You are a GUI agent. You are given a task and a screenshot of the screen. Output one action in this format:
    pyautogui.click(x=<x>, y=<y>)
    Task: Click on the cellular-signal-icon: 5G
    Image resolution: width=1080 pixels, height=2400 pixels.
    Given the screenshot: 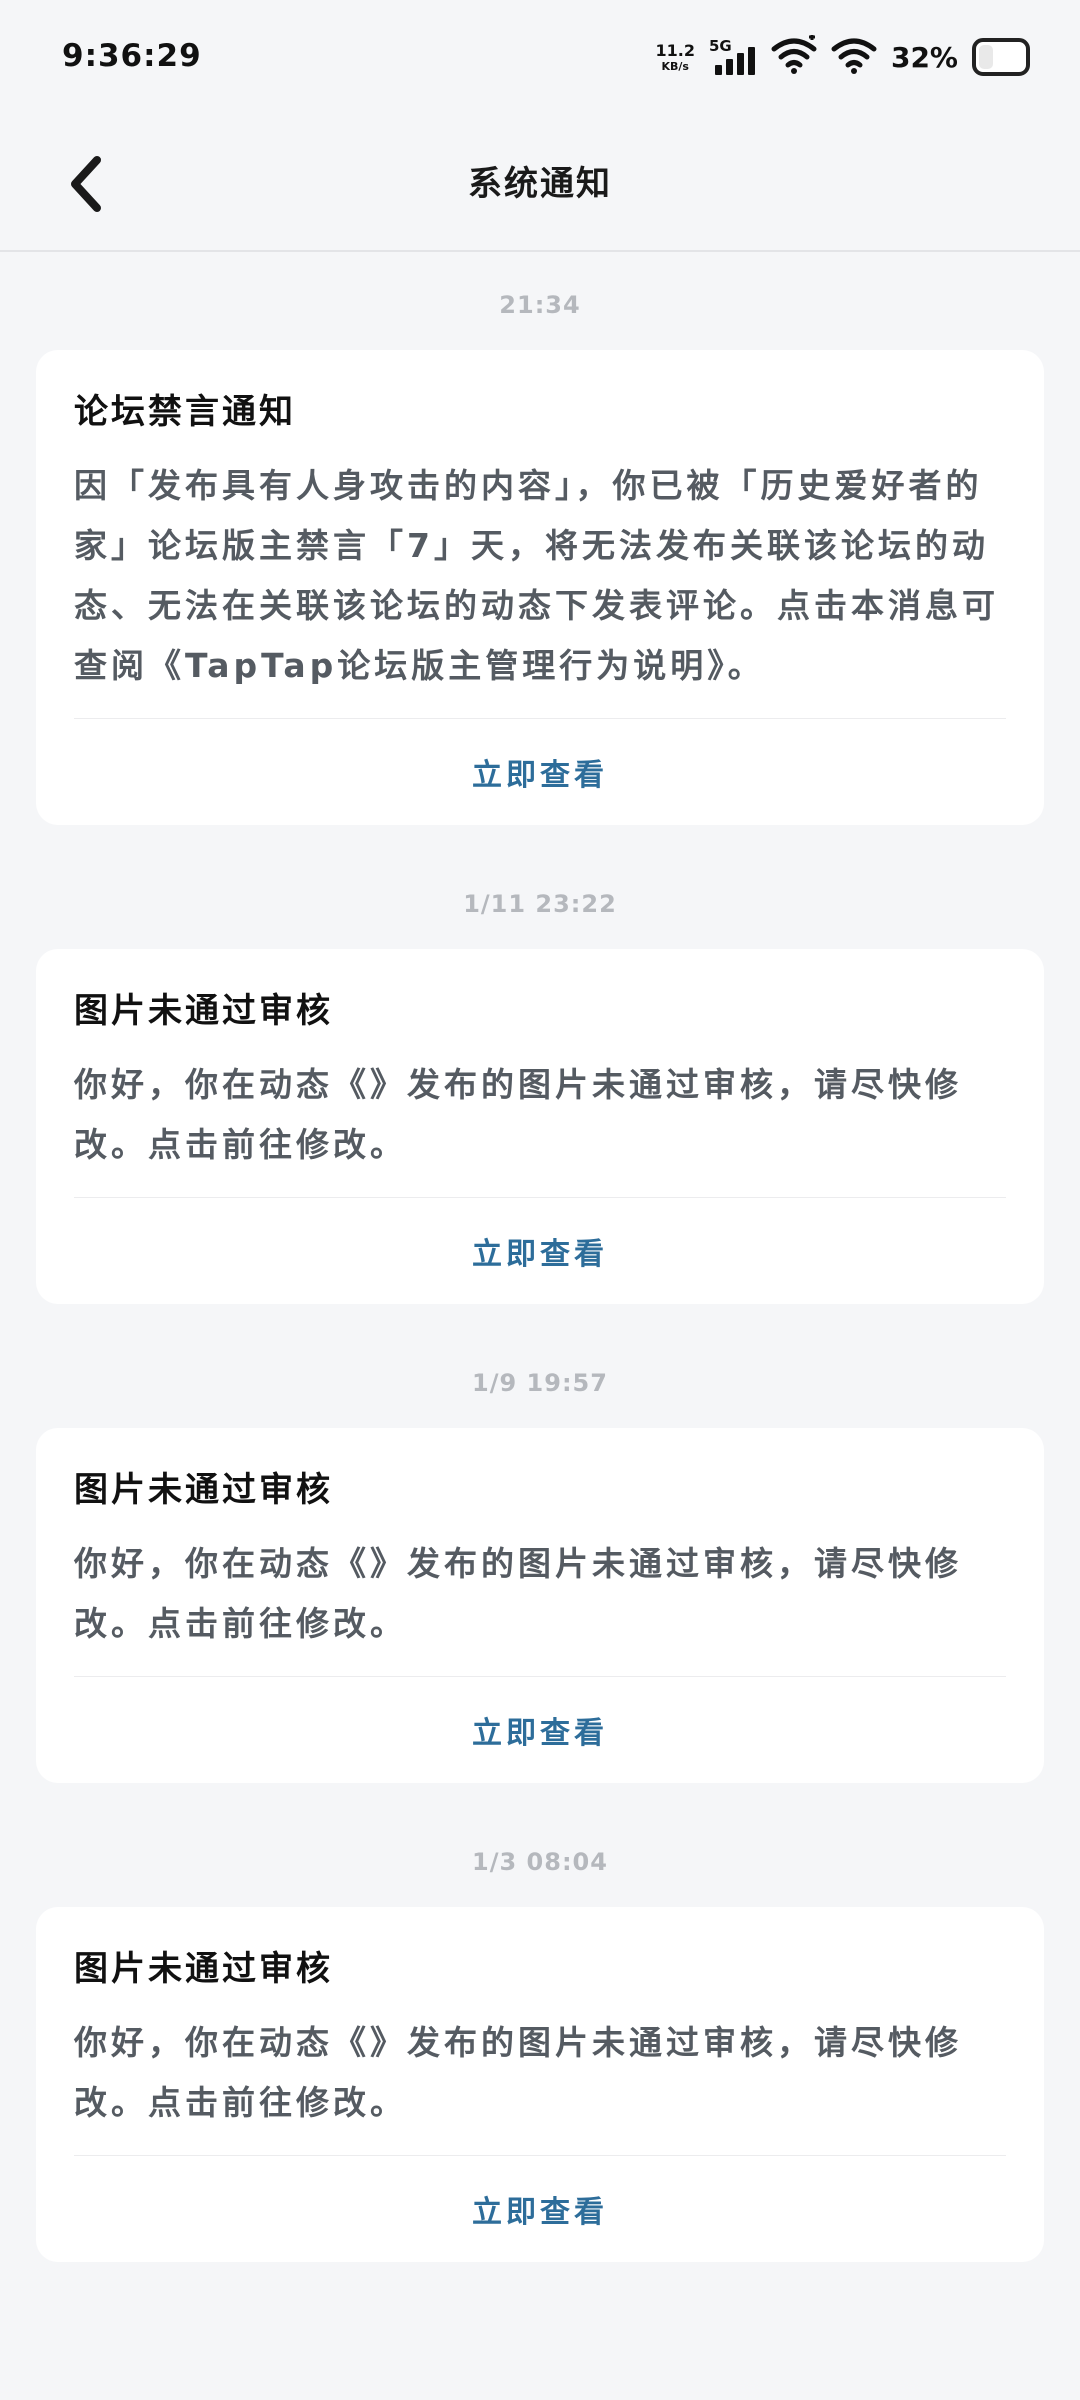 What is the action you would take?
    pyautogui.click(x=733, y=57)
    